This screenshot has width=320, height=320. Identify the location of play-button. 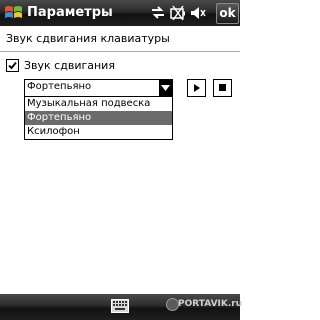
(196, 88).